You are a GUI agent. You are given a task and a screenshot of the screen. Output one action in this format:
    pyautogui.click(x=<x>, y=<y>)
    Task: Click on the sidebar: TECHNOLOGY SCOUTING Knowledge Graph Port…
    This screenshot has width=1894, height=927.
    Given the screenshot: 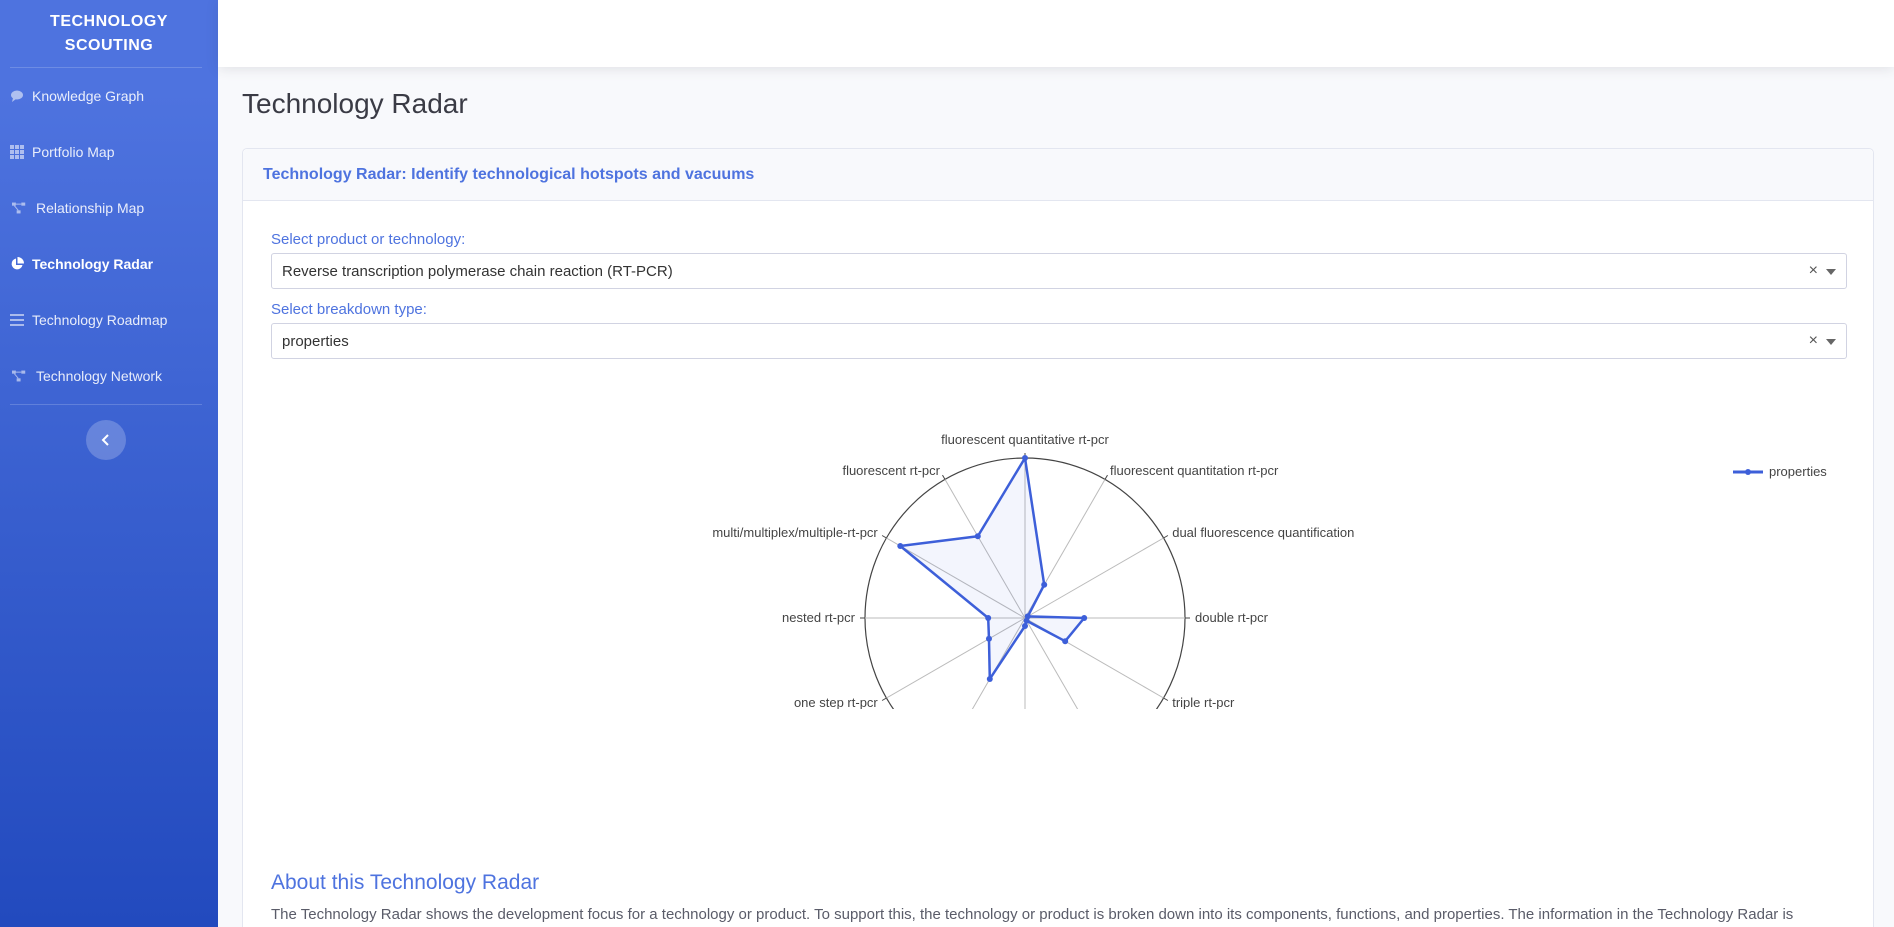 What is the action you would take?
    pyautogui.click(x=109, y=463)
    